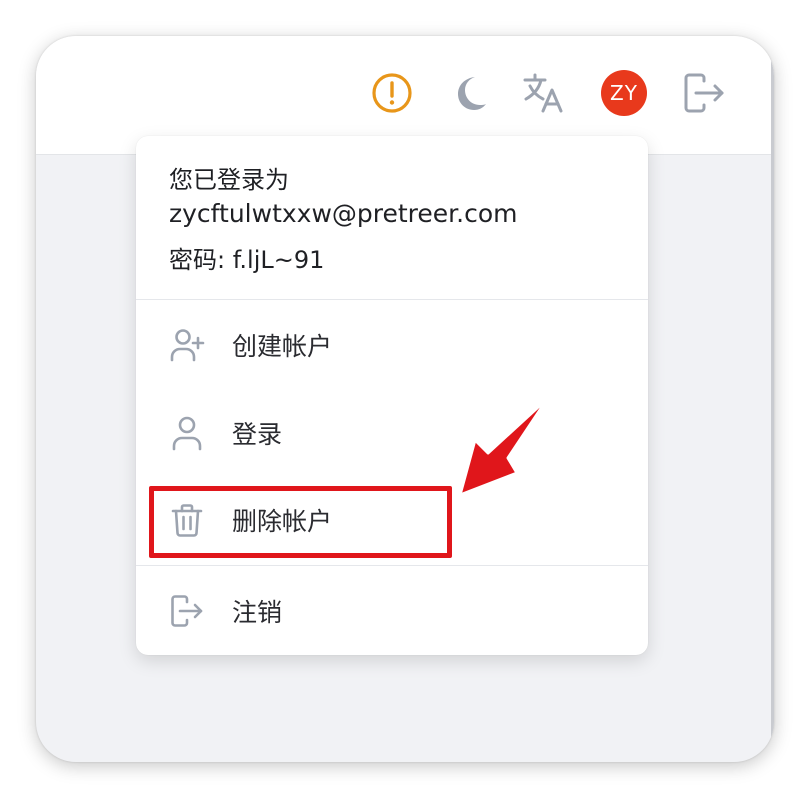  I want to click on menu-item-sign-in: 登录, so click(392, 433).